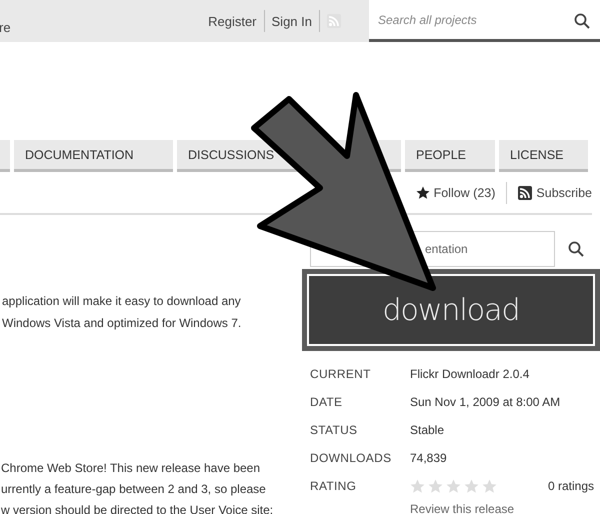 This screenshot has height=514, width=600. What do you see at coordinates (327, 402) in the screenshot?
I see `field-label: DATE` at bounding box center [327, 402].